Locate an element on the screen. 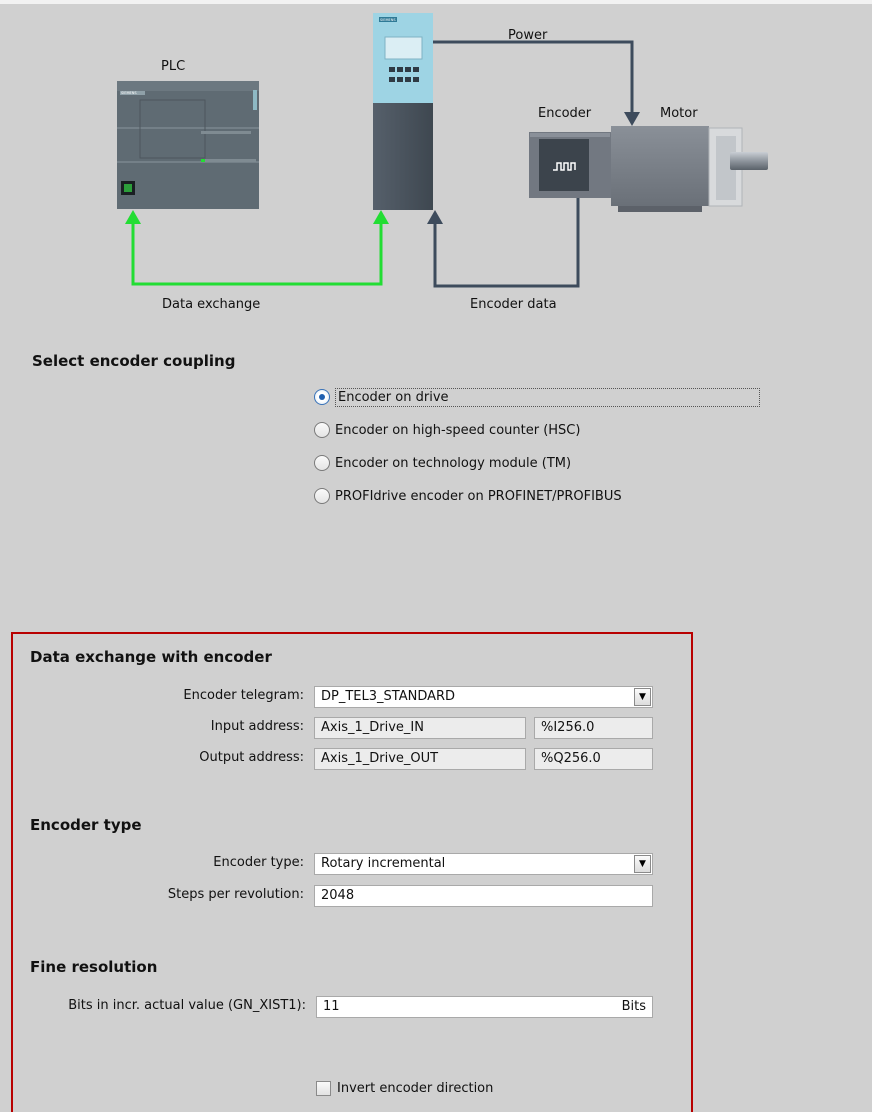 Image resolution: width=872 pixels, height=1112 pixels. steps-per-revolution-label: Steps per revolution: is located at coordinates (235, 894).